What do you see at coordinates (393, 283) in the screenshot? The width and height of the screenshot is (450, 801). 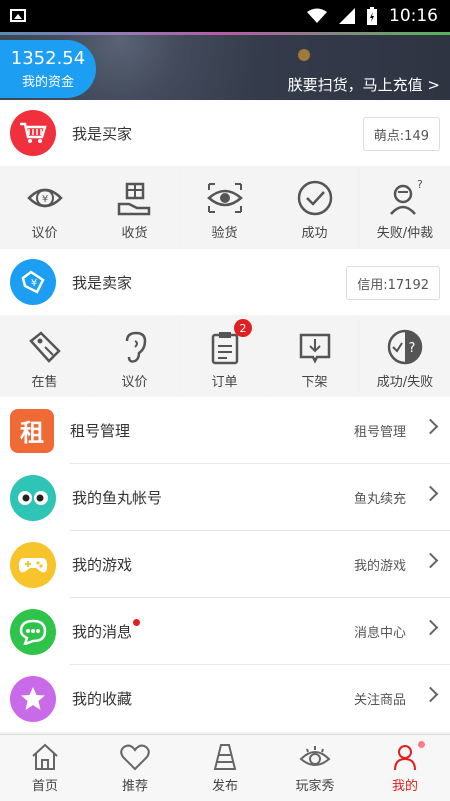 I see `seller-credit-badge: 信用:17192` at bounding box center [393, 283].